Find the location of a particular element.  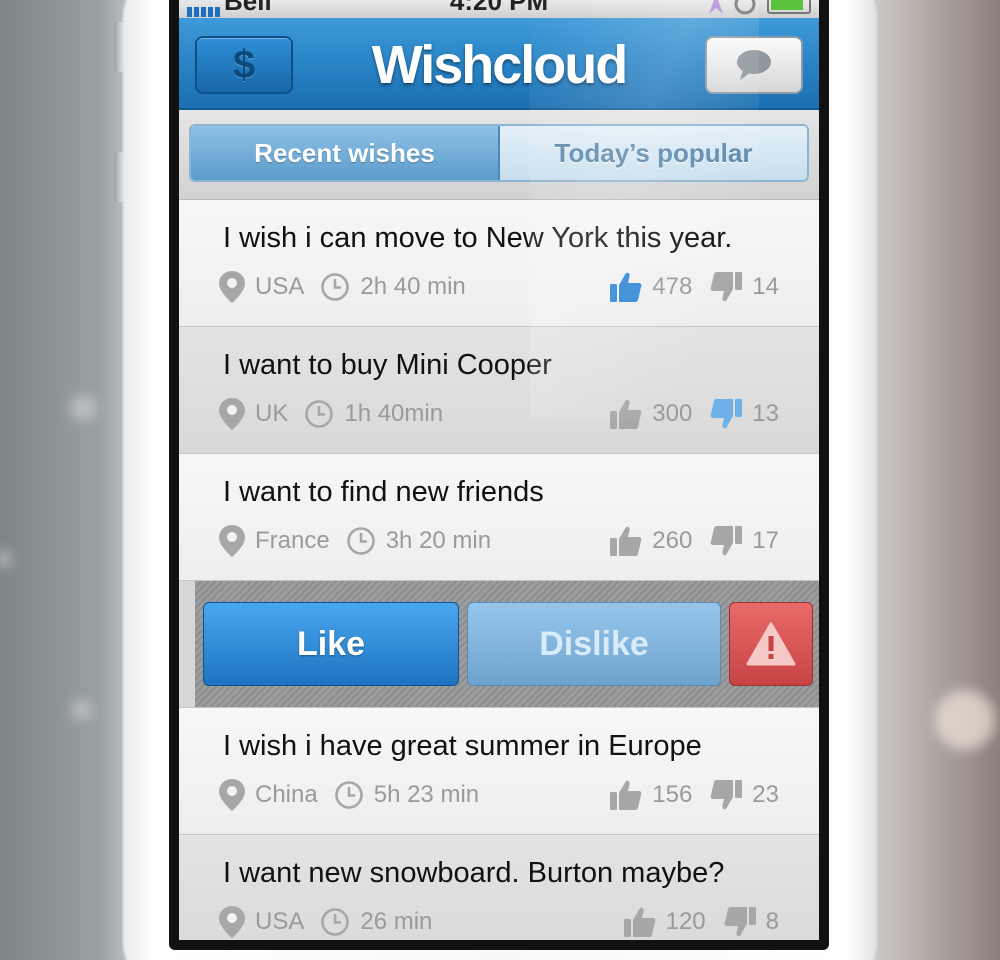

time-ago: 2h 40 min is located at coordinates (393, 287).